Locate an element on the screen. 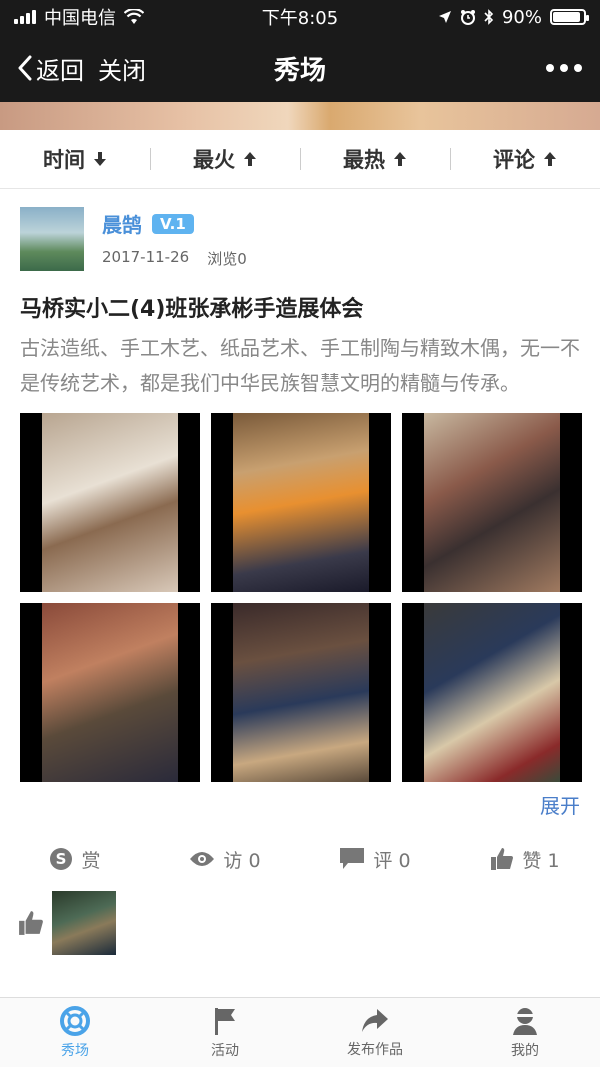 The height and width of the screenshot is (1067, 600). close-button: 关闭 is located at coordinates (122, 68).